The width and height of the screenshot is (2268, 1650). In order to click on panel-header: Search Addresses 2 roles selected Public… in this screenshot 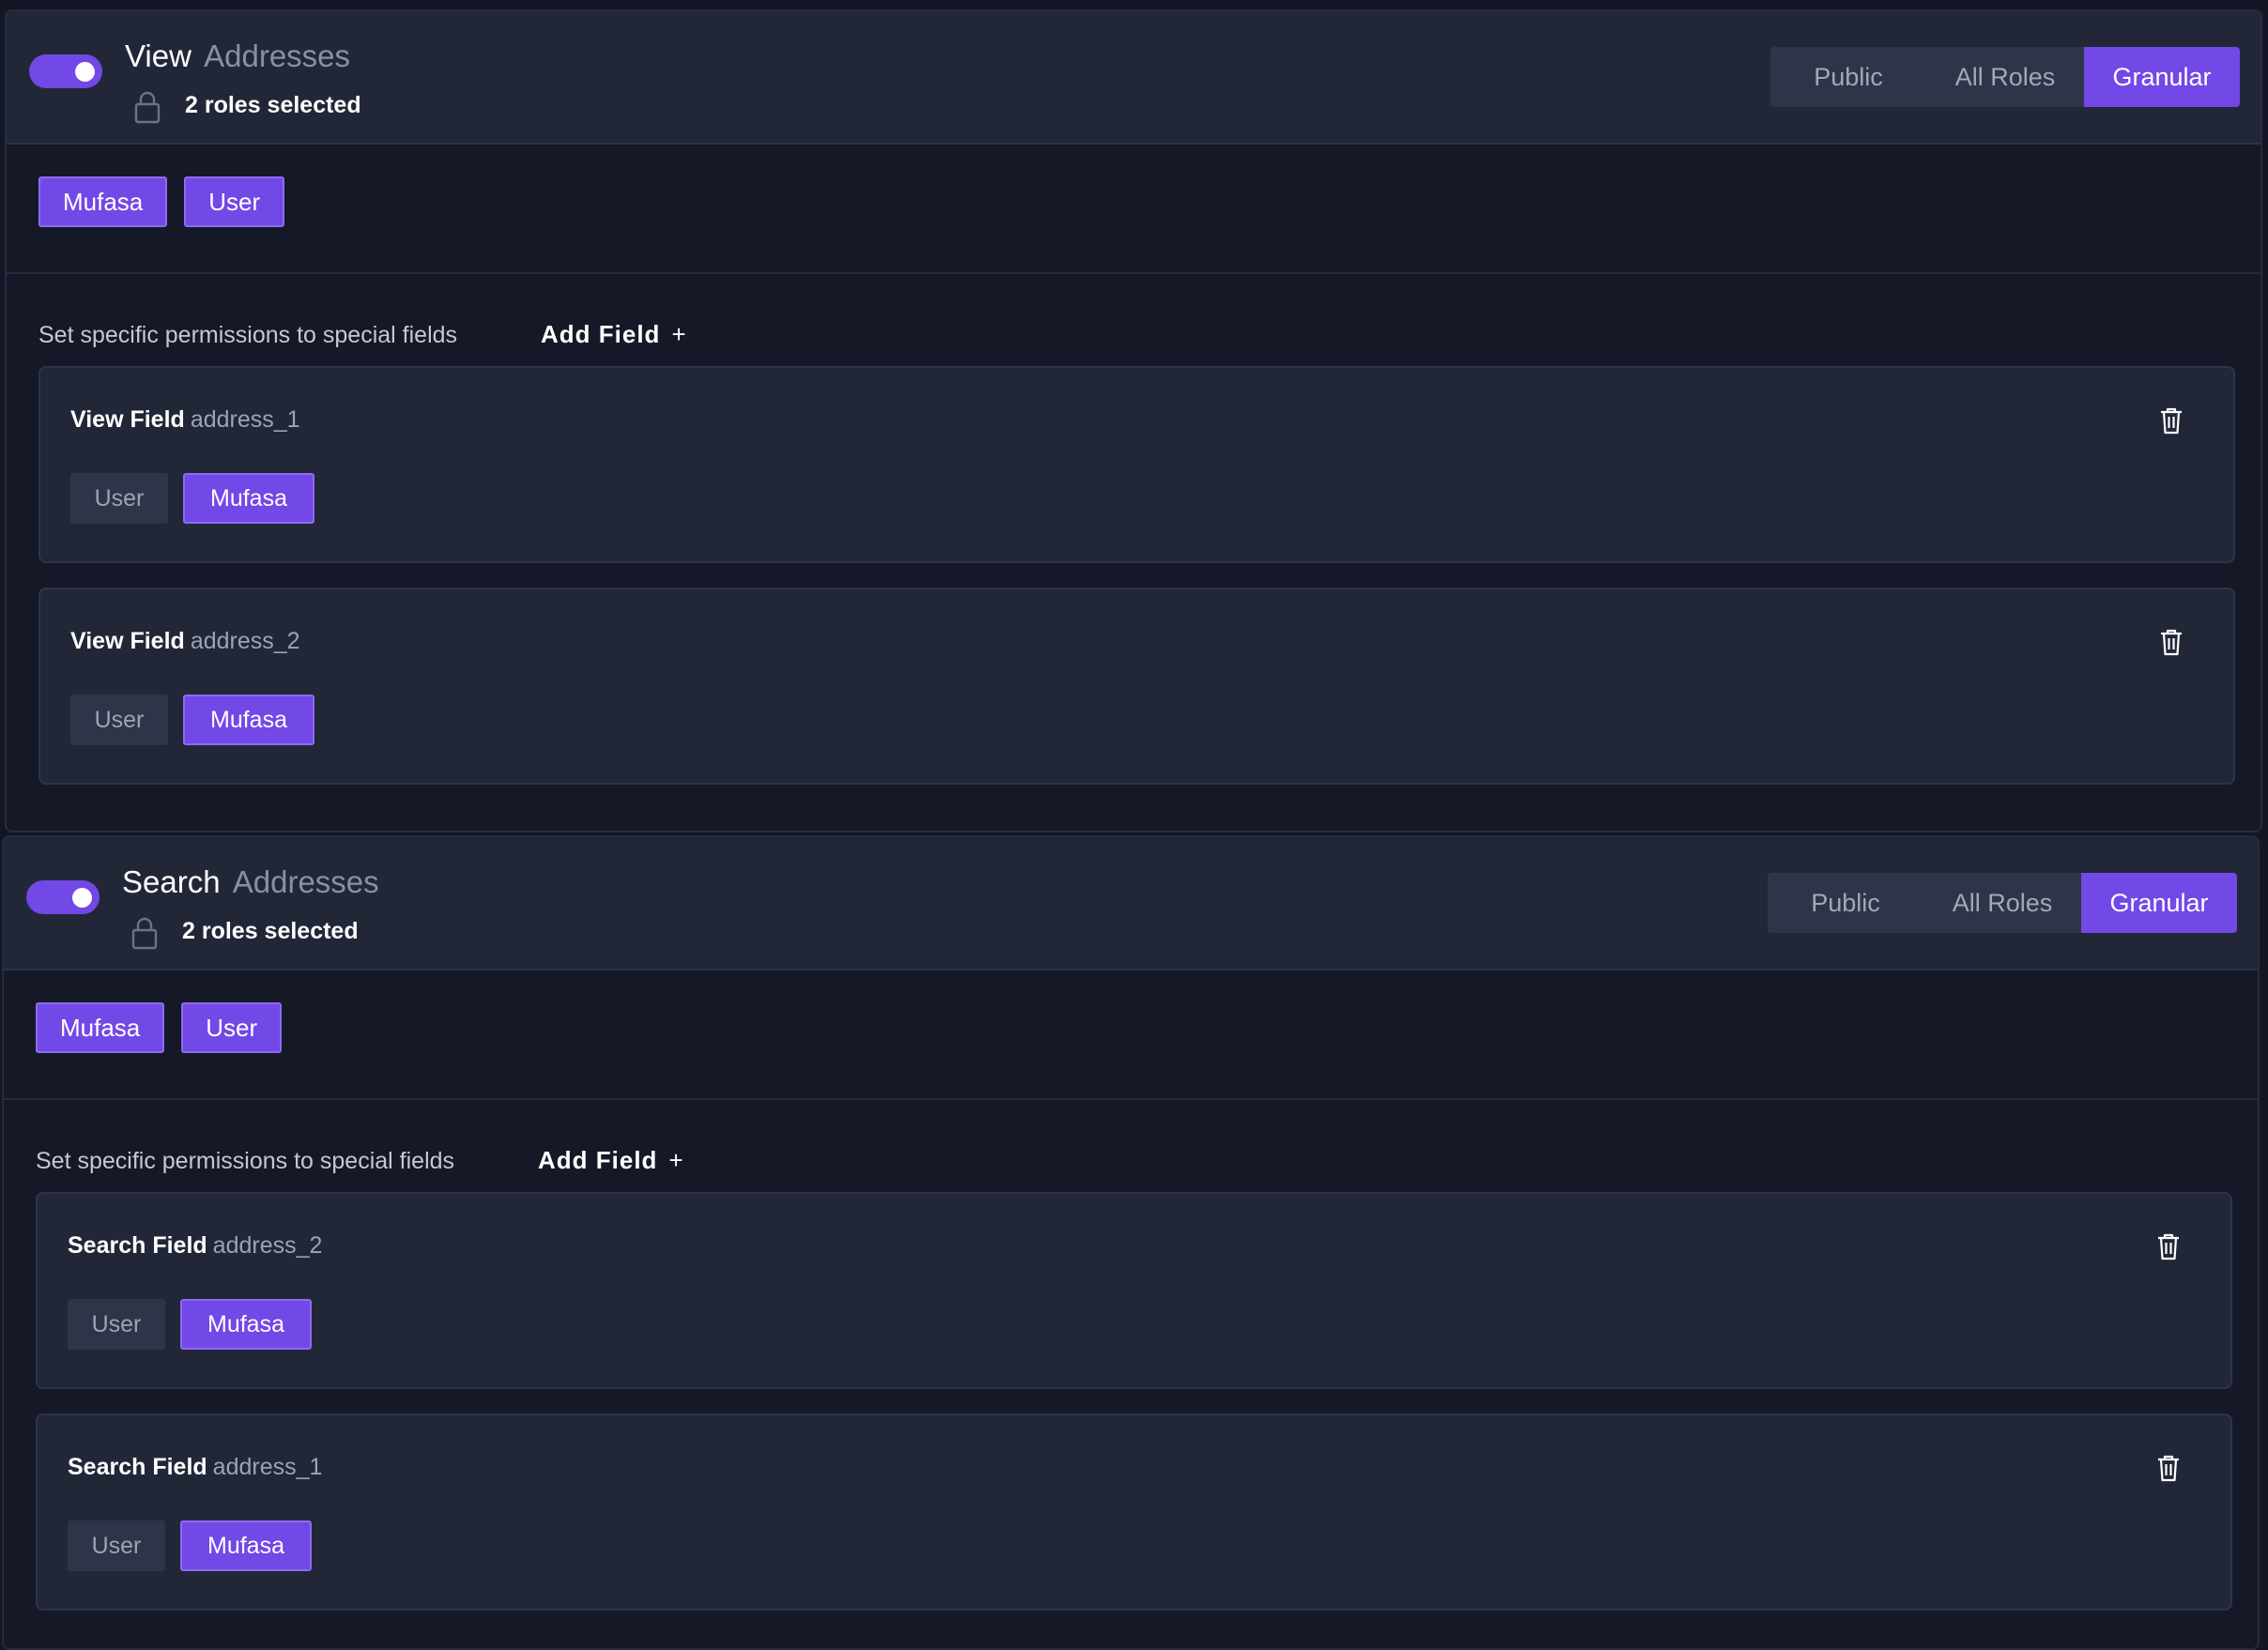, I will do `click(1131, 903)`.